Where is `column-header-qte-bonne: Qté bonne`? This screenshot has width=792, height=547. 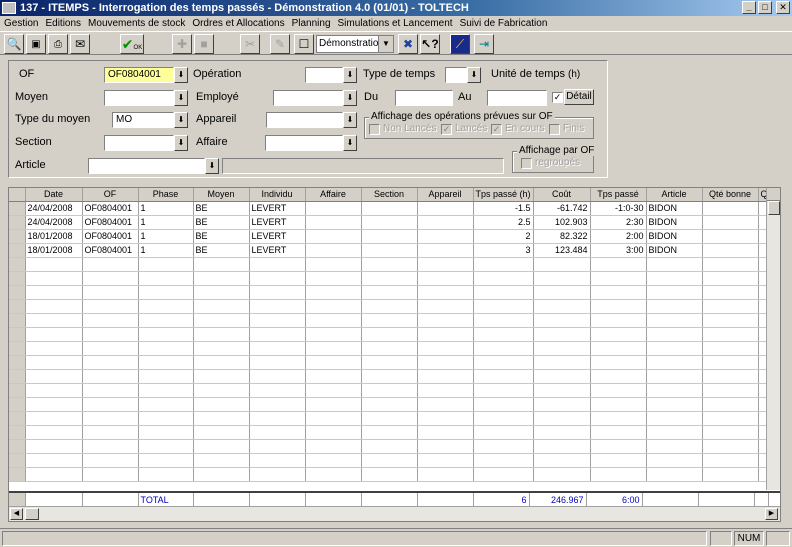
column-header-qte-bonne: Qté bonne is located at coordinates (730, 195).